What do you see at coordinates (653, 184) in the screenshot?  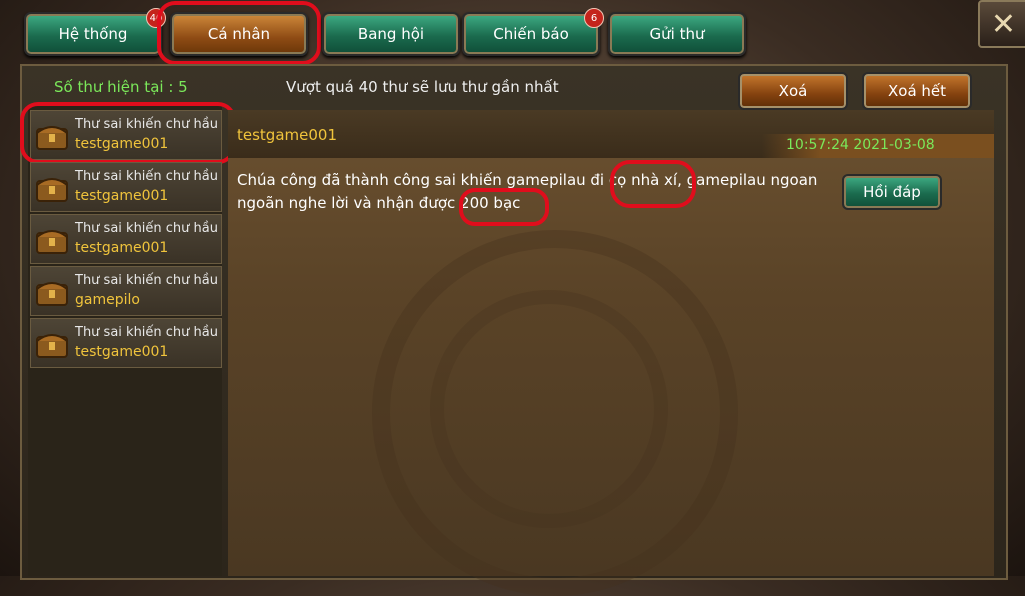 I see `highlight-ring-word` at bounding box center [653, 184].